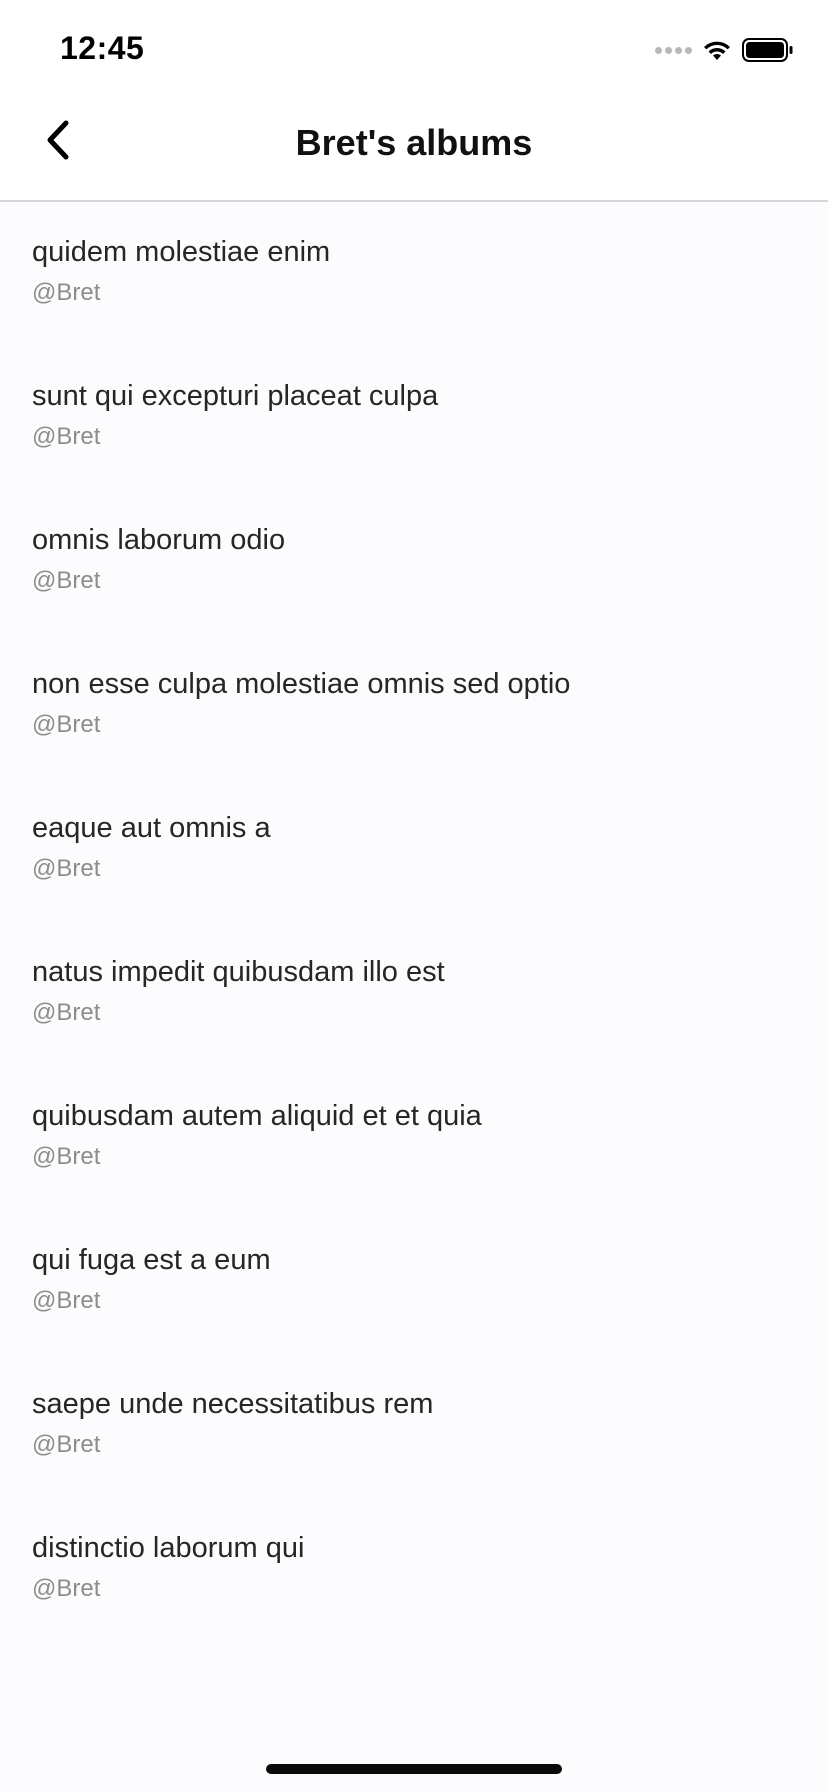 This screenshot has width=828, height=1792. Describe the element at coordinates (414, 1426) in the screenshot. I see `album-list-item: saepe unde necessitatibus rem @Bret` at that location.